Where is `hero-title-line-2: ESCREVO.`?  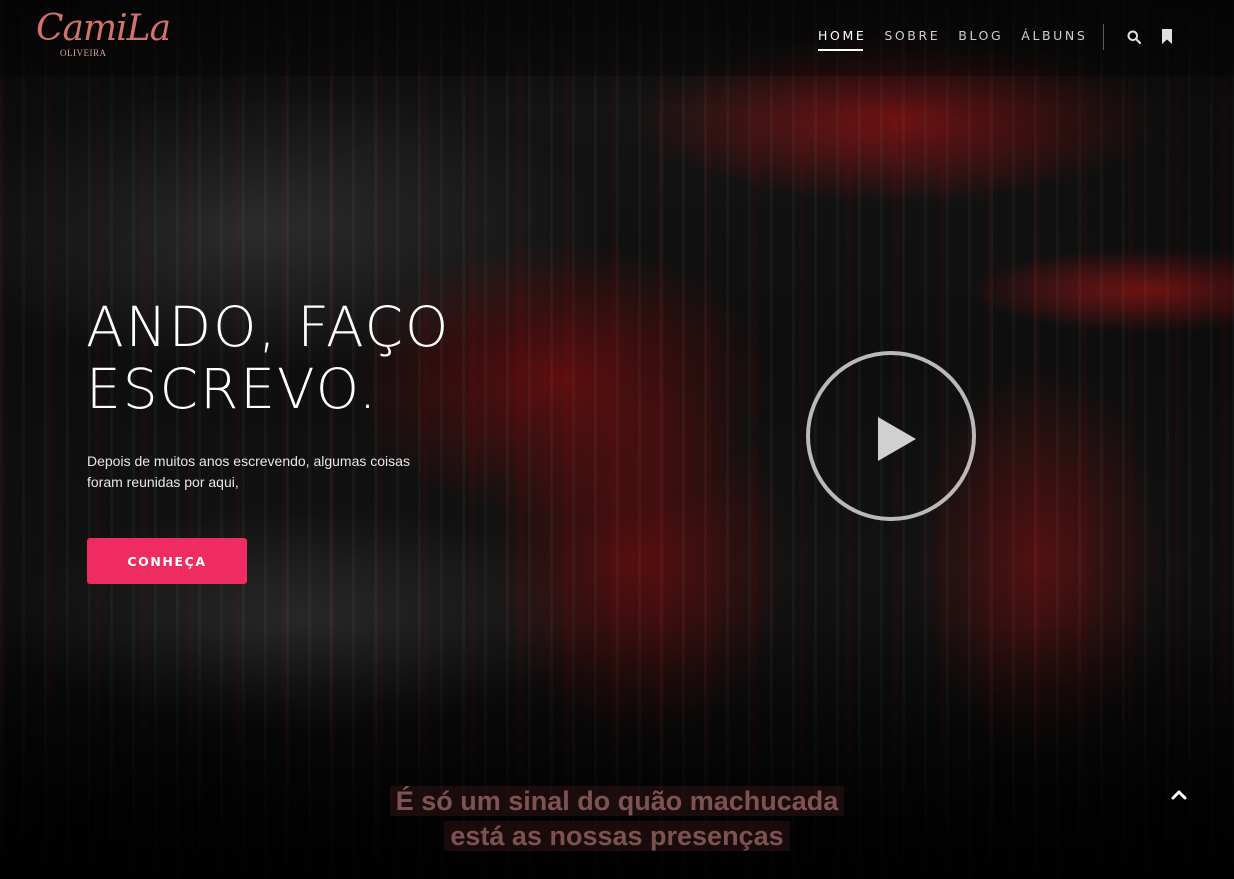
hero-title-line-2: ESCREVO. is located at coordinates (232, 389).